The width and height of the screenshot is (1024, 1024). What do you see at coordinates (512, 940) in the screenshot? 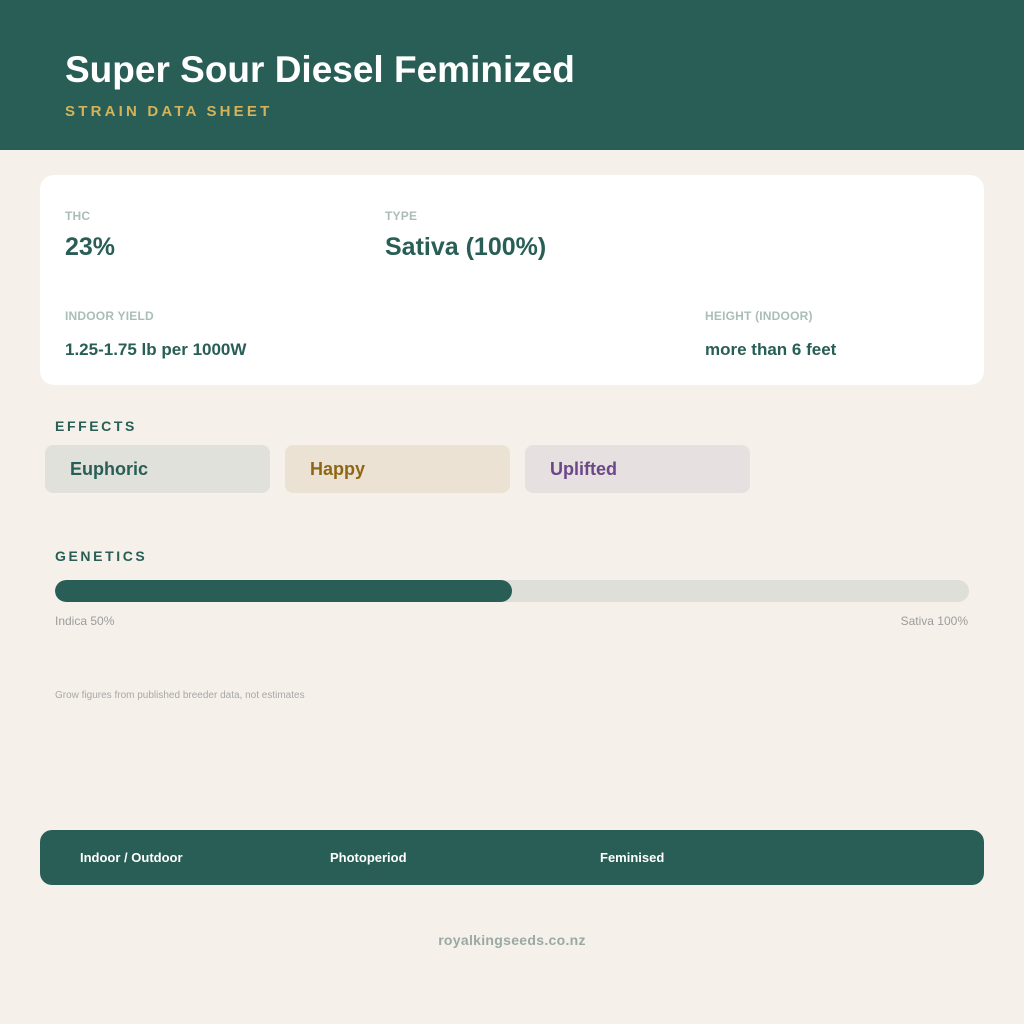
I see `website-link: royalkingseeds.co.nz` at bounding box center [512, 940].